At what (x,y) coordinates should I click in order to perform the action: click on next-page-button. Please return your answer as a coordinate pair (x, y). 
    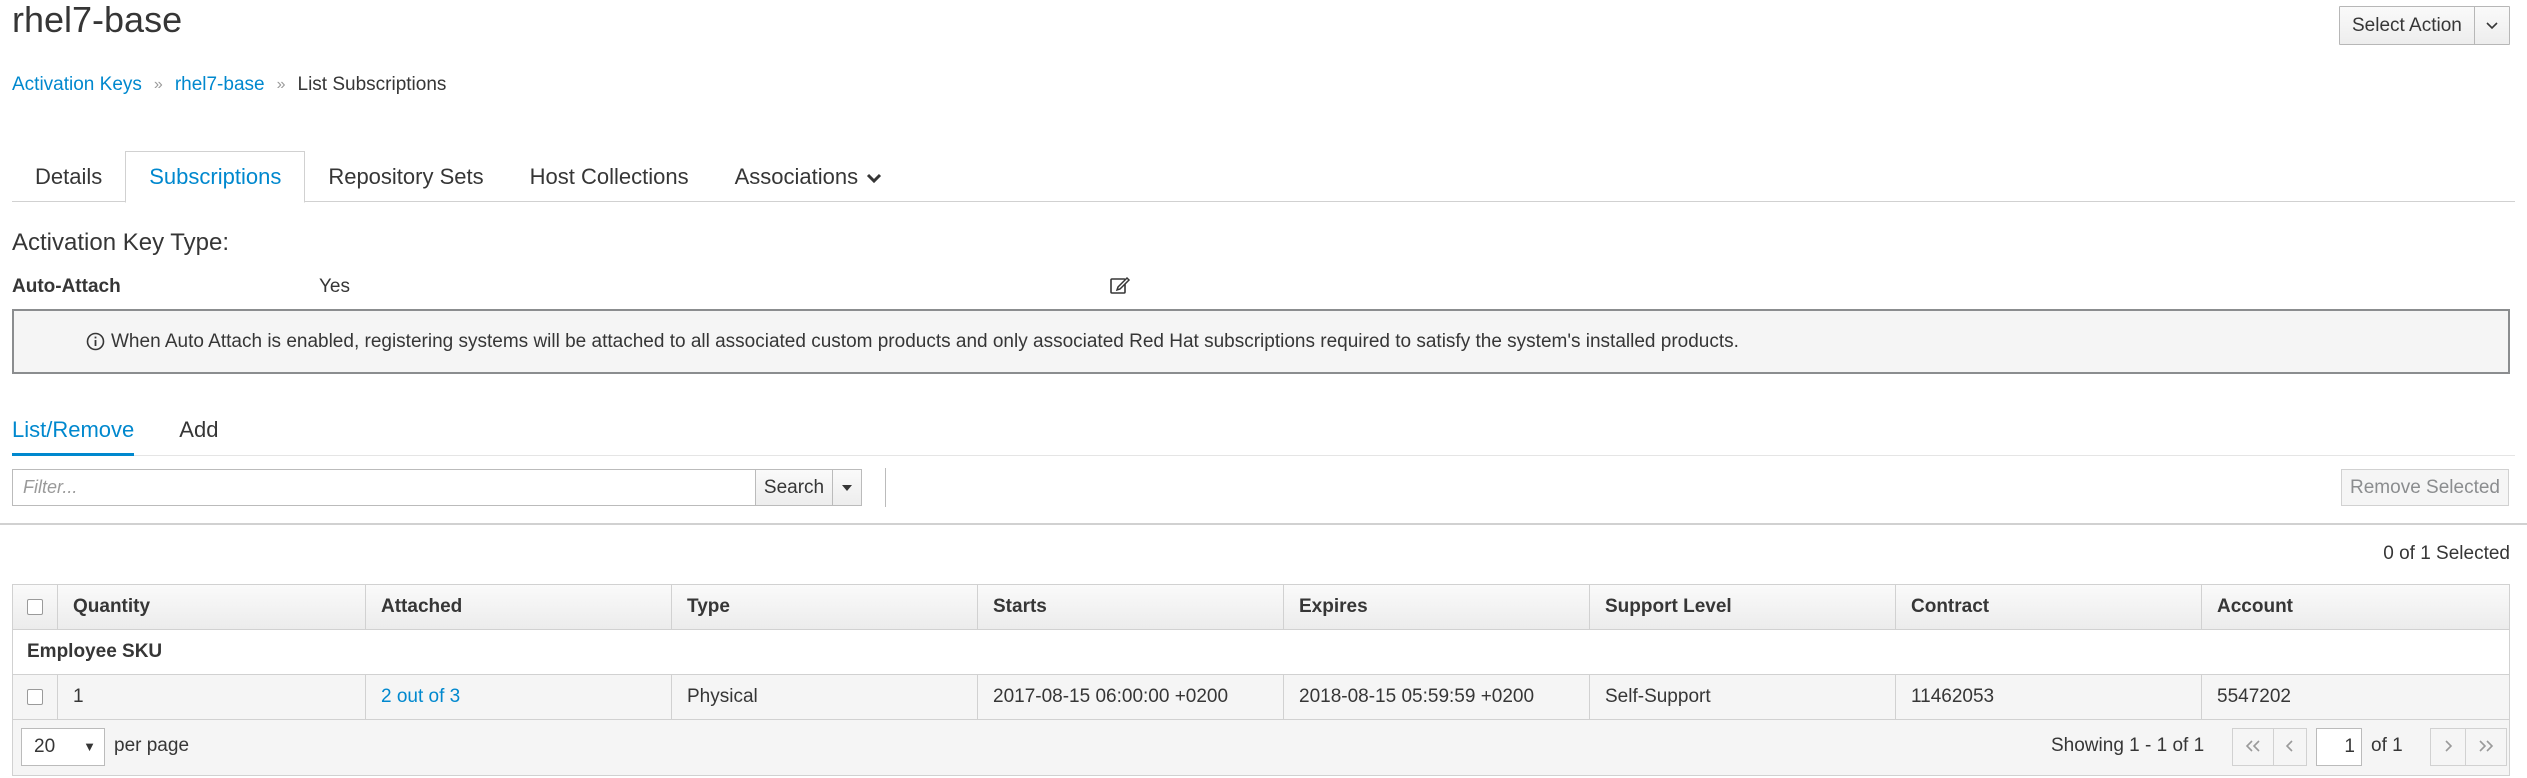
    Looking at the image, I should click on (2448, 747).